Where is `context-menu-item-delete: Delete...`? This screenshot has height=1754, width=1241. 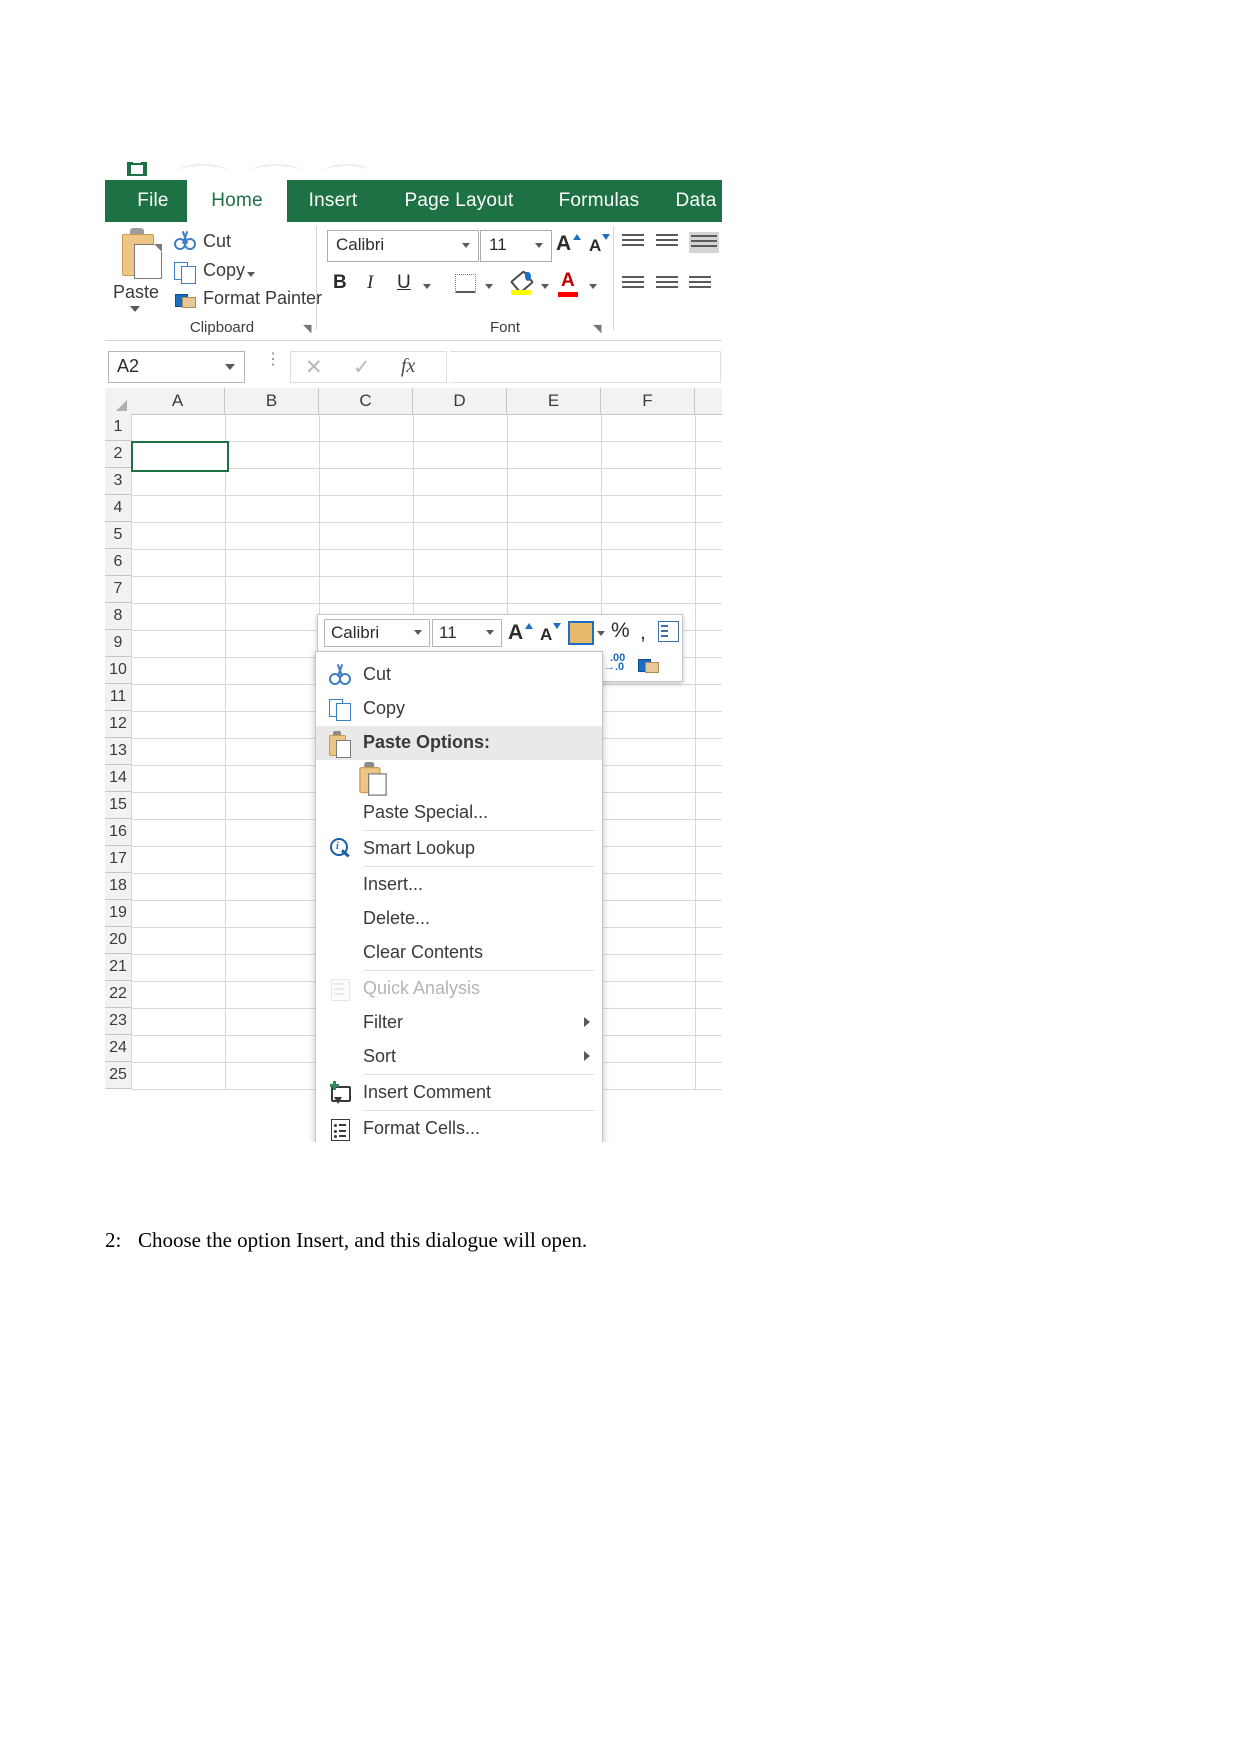
context-menu-item-delete: Delete... is located at coordinates (459, 919).